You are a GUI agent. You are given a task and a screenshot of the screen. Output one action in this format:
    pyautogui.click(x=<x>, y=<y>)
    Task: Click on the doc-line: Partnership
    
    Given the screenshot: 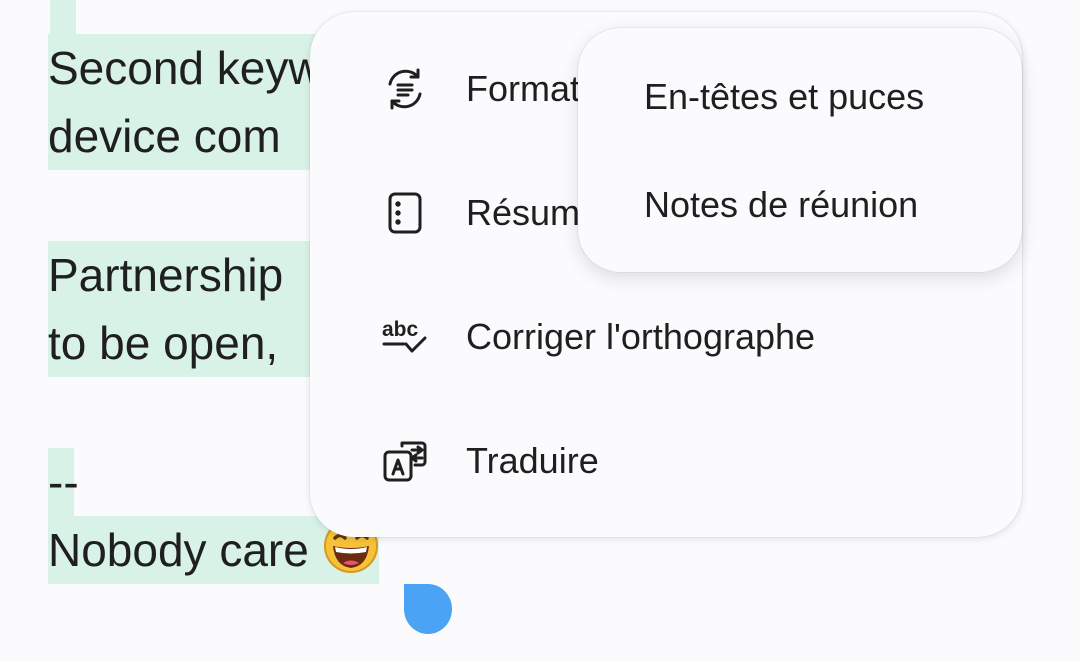 What is the action you would take?
    pyautogui.click(x=186, y=275)
    